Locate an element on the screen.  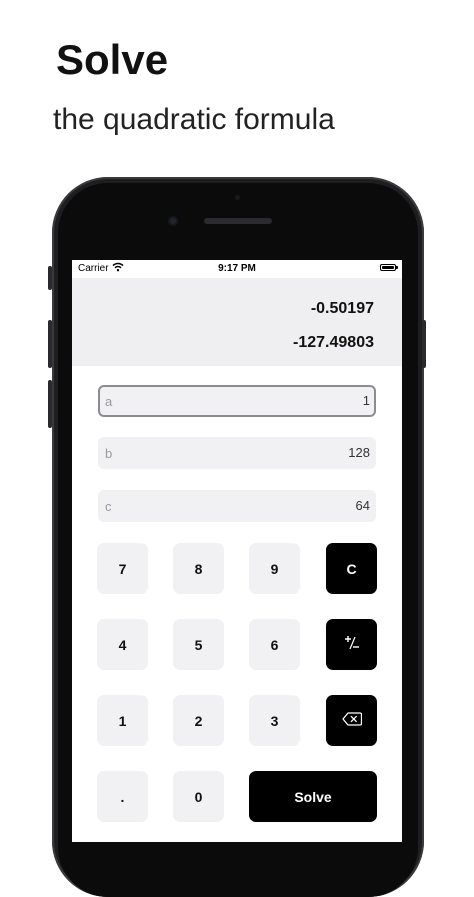
volume-down-button is located at coordinates (50, 404).